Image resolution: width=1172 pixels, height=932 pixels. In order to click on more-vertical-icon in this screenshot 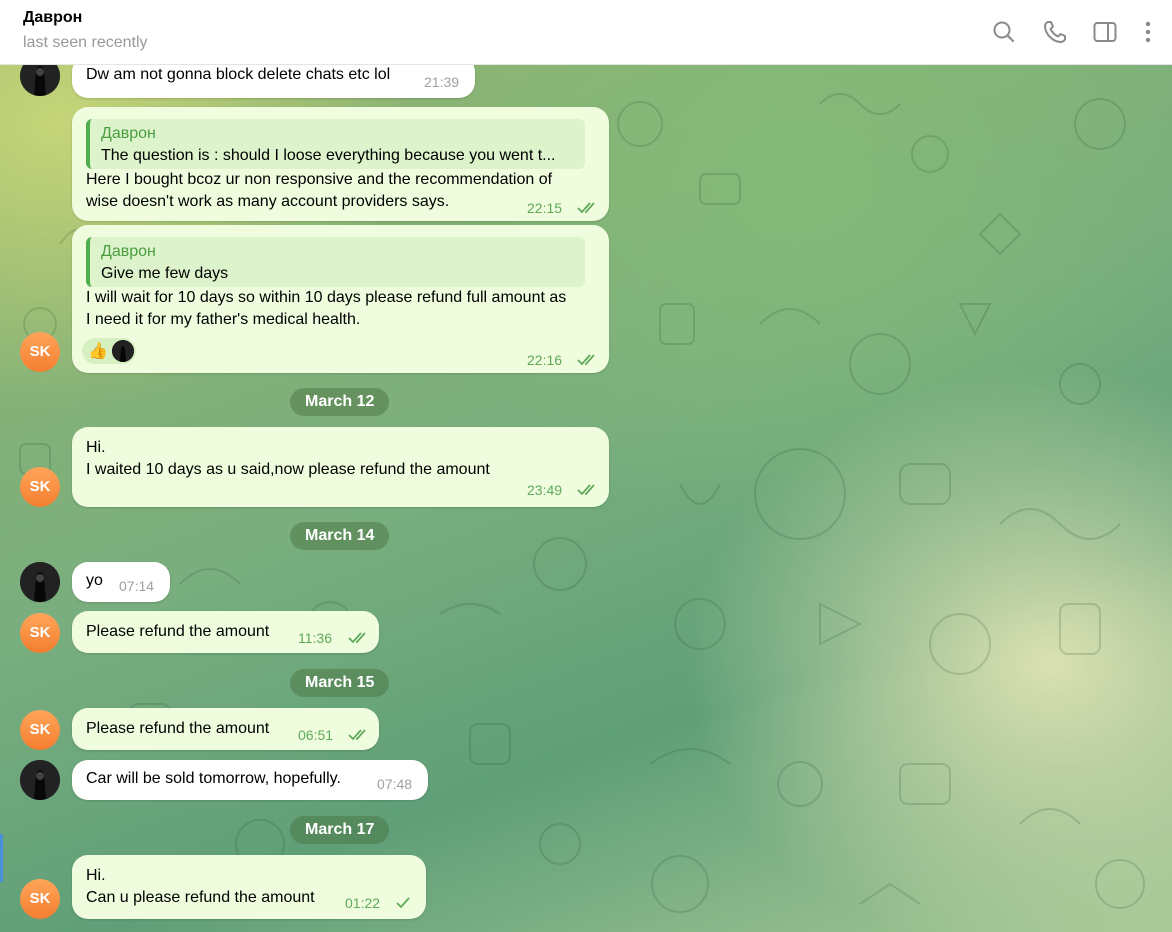, I will do `click(1148, 32)`.